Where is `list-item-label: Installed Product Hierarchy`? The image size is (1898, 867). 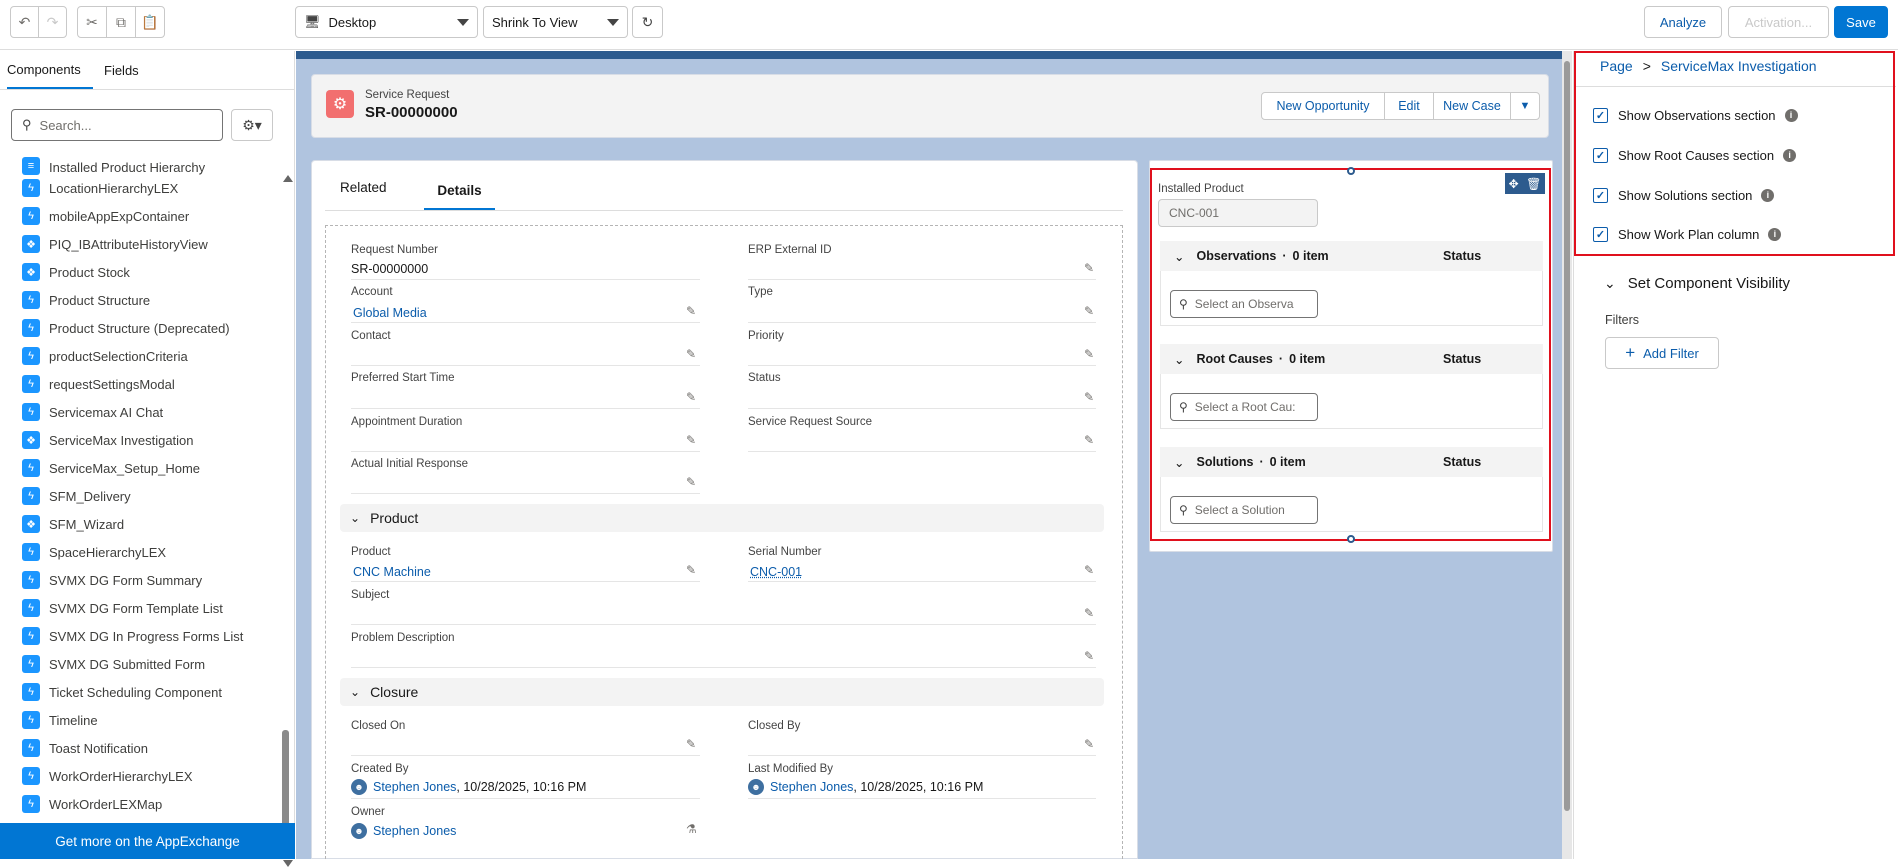 list-item-label: Installed Product Hierarchy is located at coordinates (127, 167).